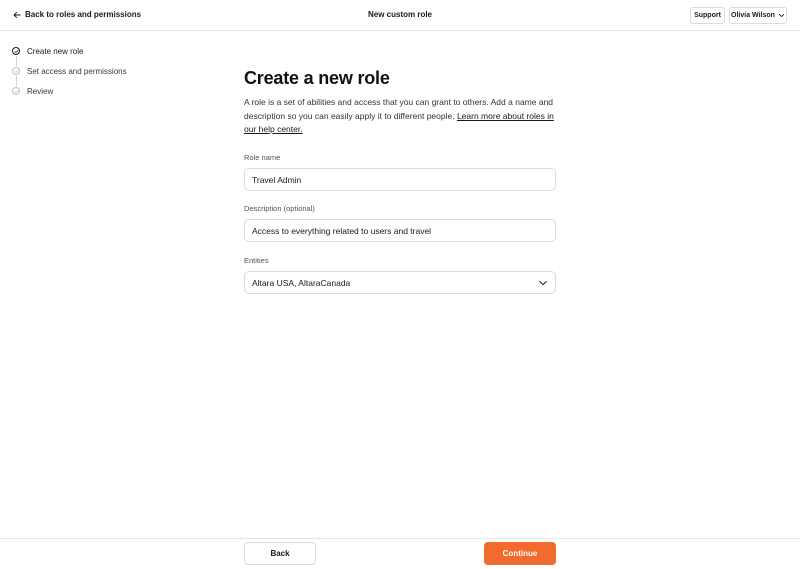 Image resolution: width=800 pixels, height=569 pixels. Describe the element at coordinates (400, 179) in the screenshot. I see `role-name-input` at that location.